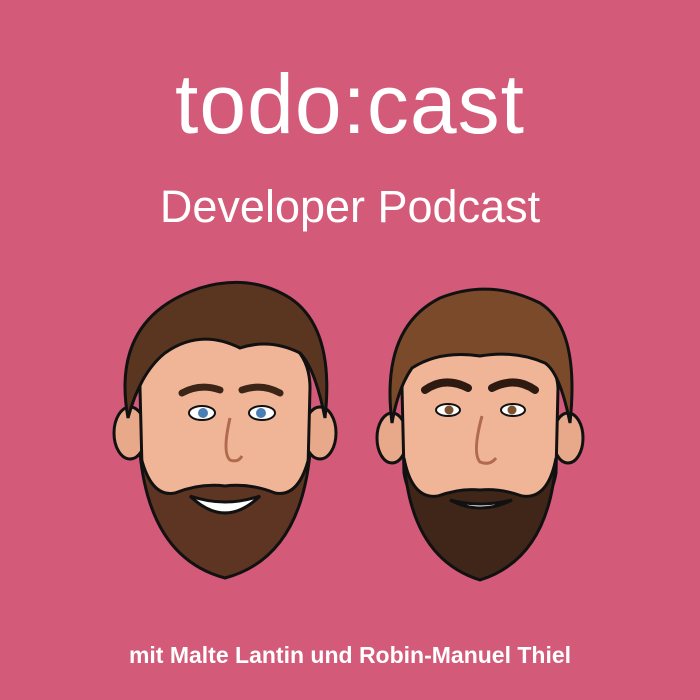 Image resolution: width=700 pixels, height=700 pixels. Describe the element at coordinates (350, 206) in the screenshot. I see `podcast-subtitle: Developer Podcast` at that location.